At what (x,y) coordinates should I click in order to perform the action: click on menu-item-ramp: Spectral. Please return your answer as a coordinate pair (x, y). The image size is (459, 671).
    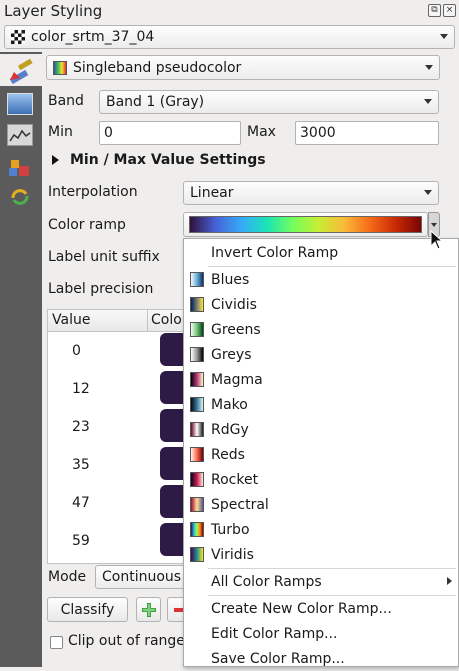
    Looking at the image, I should click on (321, 504).